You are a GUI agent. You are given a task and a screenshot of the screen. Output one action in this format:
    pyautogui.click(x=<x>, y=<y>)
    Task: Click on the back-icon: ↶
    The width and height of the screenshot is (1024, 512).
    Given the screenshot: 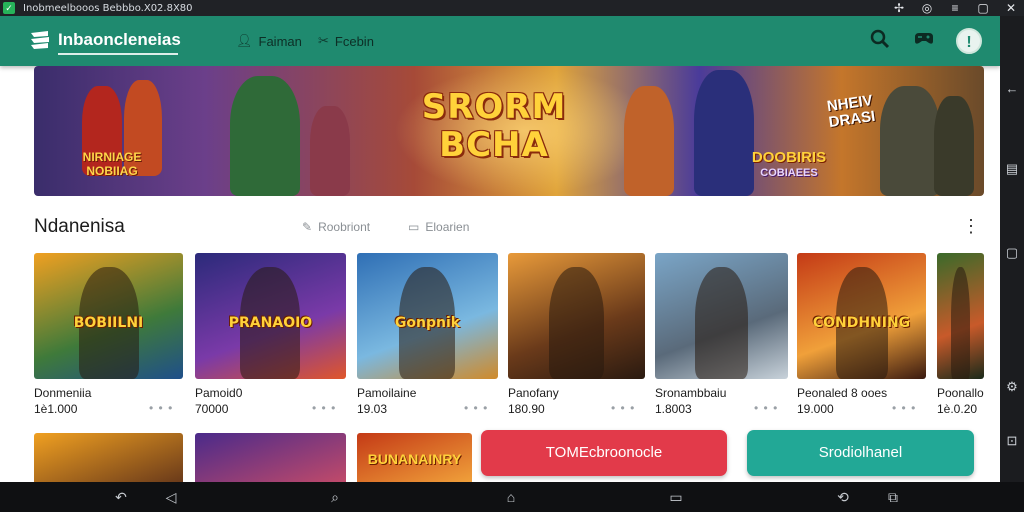 What is the action you would take?
    pyautogui.click(x=121, y=497)
    